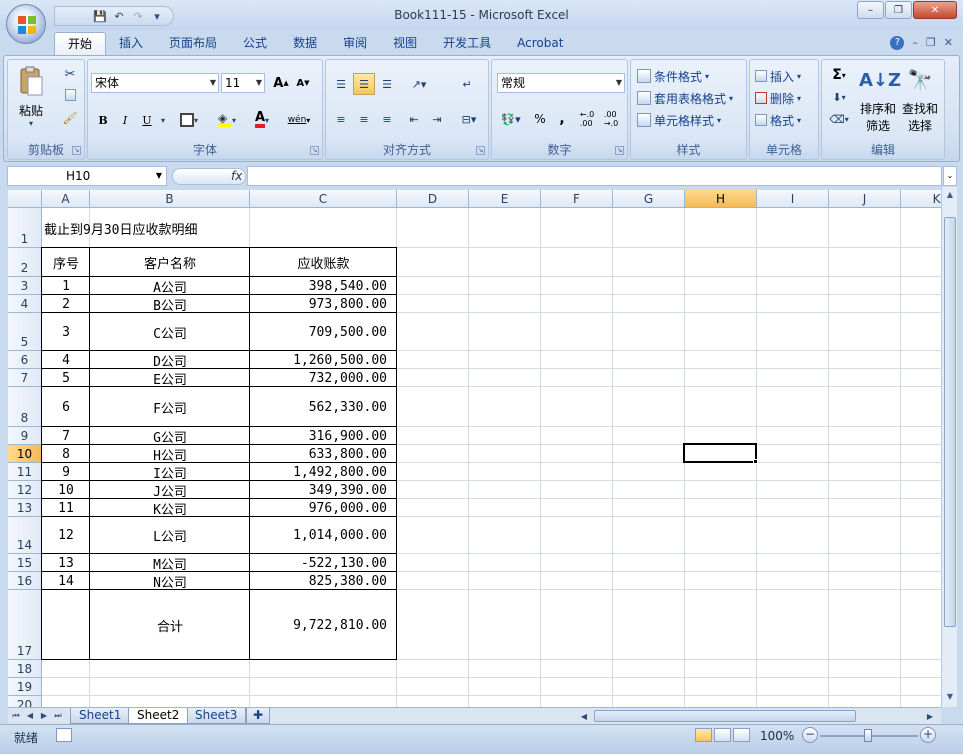  I want to click on insert-sheet-icon: ✚, so click(258, 716).